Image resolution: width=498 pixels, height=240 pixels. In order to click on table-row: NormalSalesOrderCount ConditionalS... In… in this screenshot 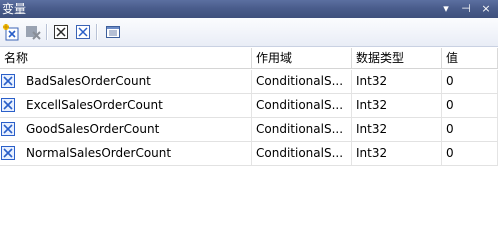, I will do `click(249, 154)`.